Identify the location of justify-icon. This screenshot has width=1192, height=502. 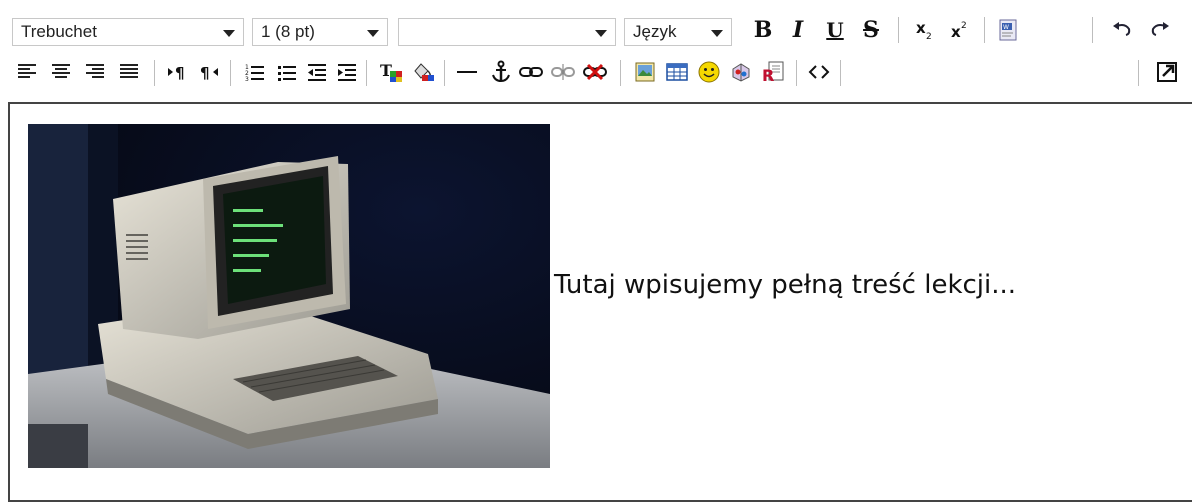
(129, 71).